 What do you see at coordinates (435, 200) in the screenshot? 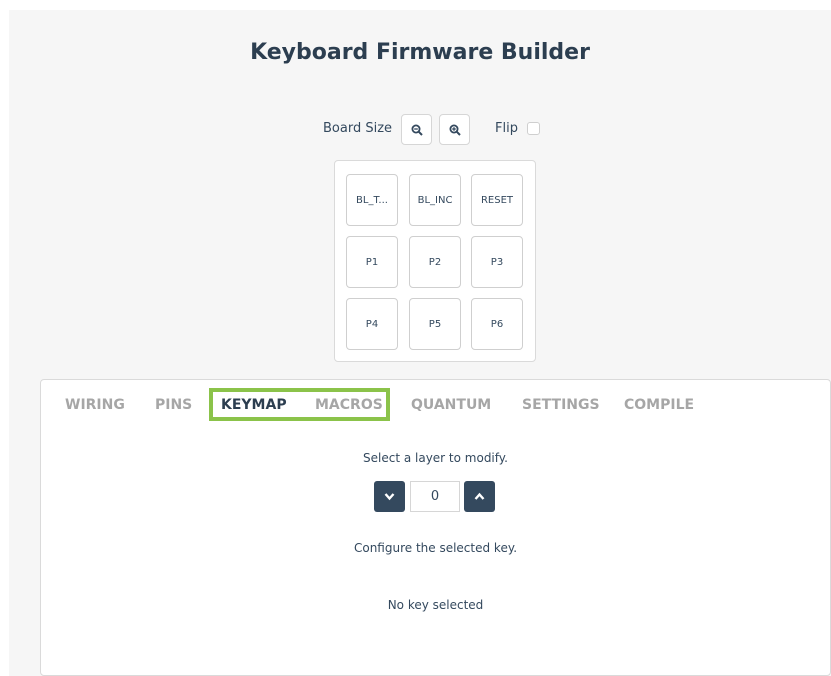
I see `key-bl-inc: BL_INC` at bounding box center [435, 200].